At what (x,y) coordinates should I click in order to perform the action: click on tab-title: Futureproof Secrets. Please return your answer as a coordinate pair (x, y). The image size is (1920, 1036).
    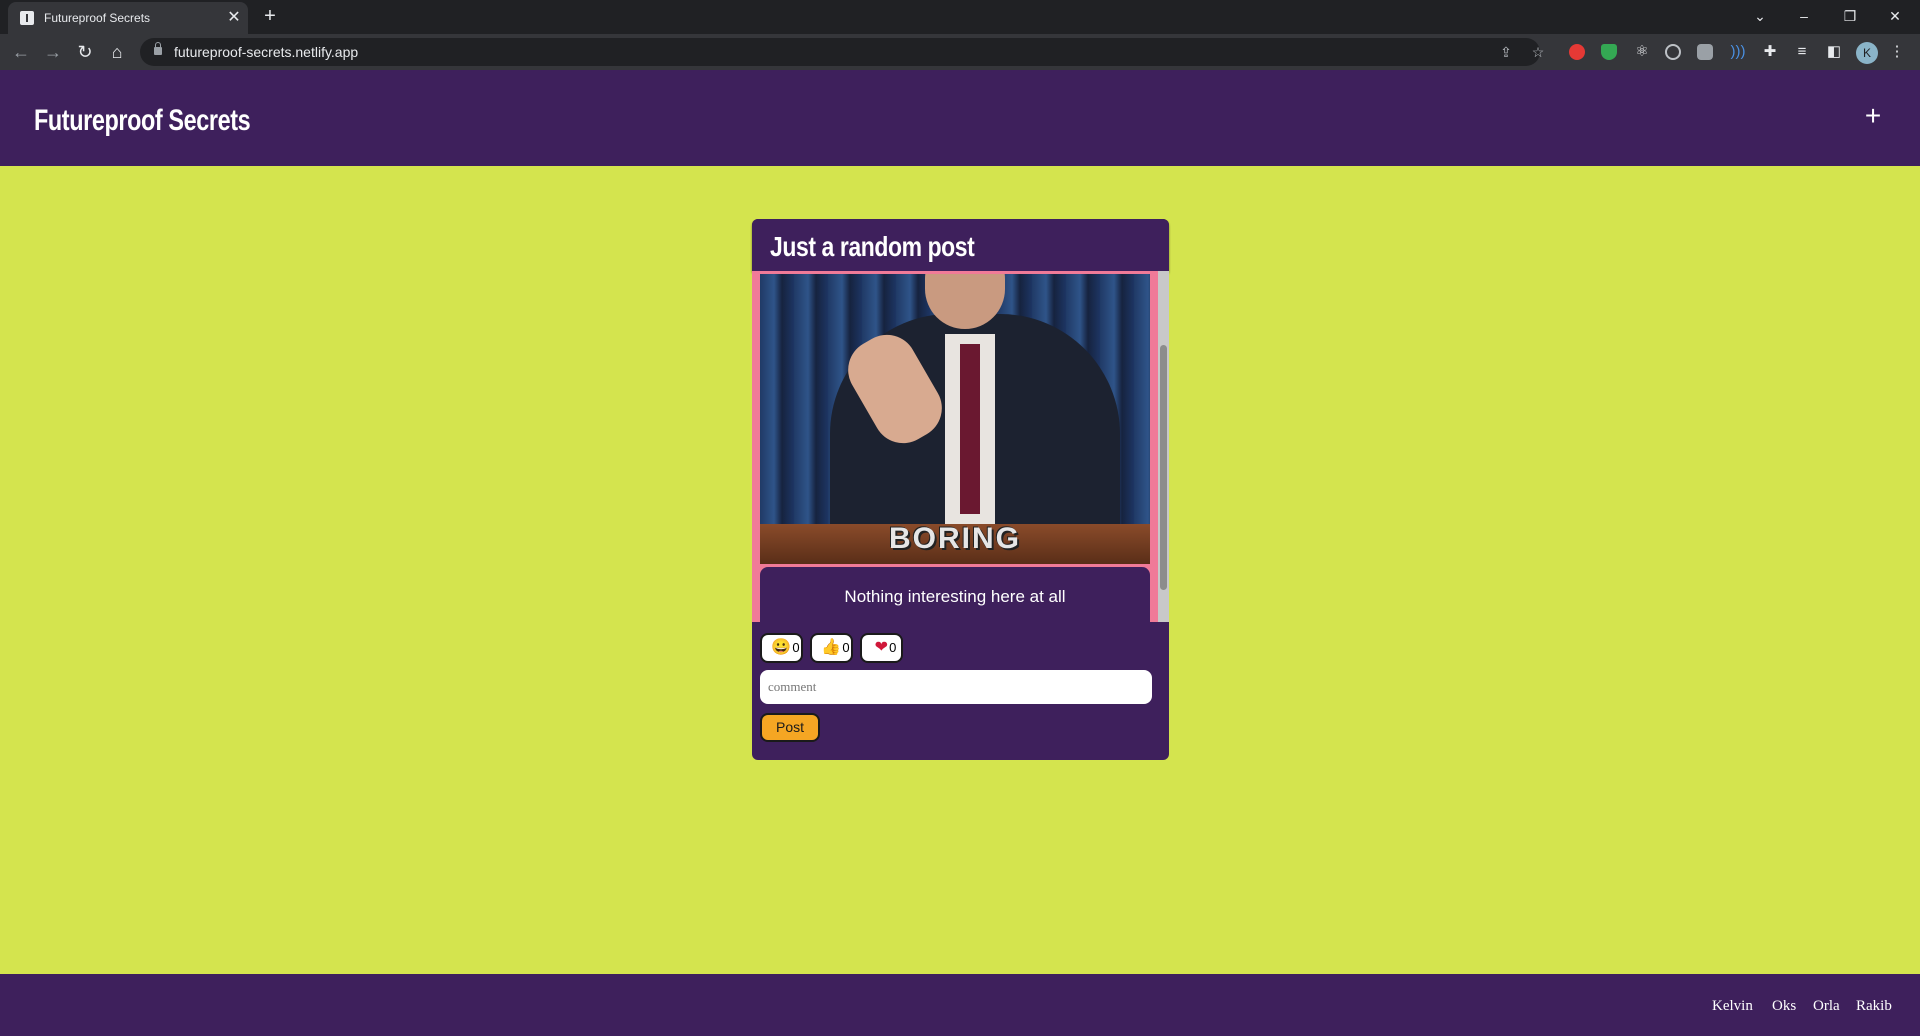
    Looking at the image, I should click on (97, 18).